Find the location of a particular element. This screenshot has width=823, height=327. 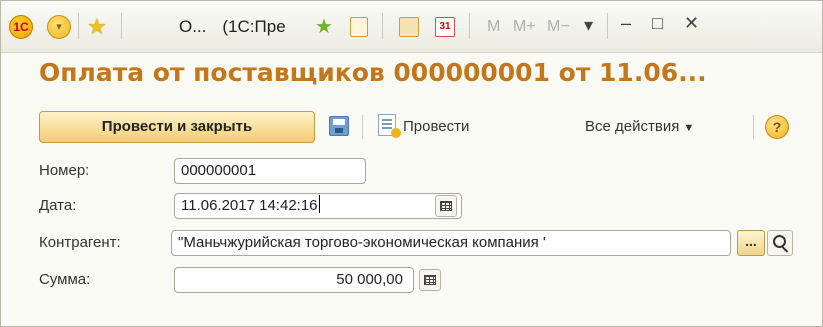

all-actions-menu: Все действия ▼ is located at coordinates (639, 126).